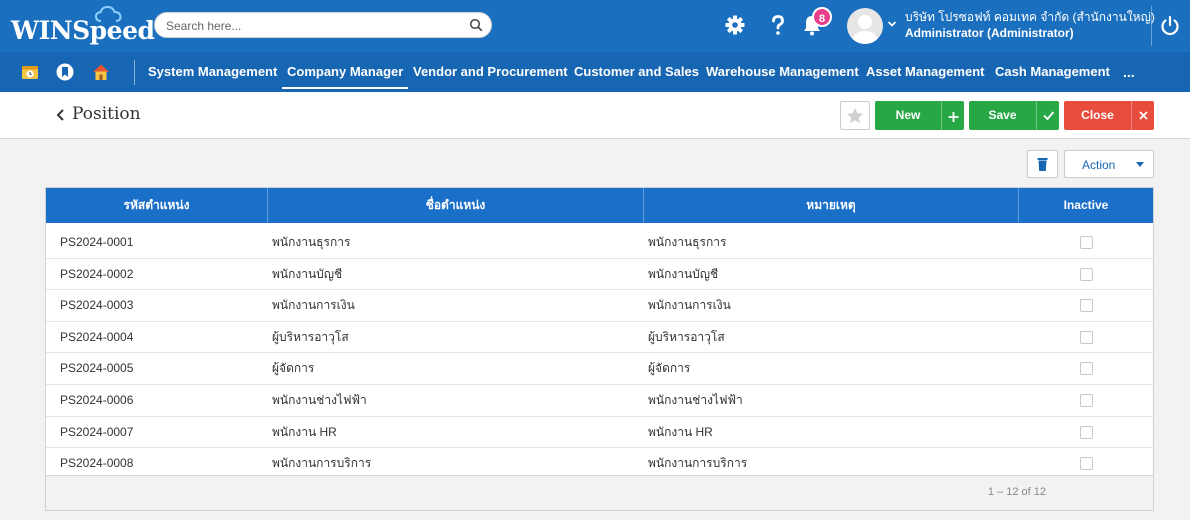 Image resolution: width=1190 pixels, height=520 pixels. I want to click on pager-info: 1 – 12 of 12, so click(1016, 492).